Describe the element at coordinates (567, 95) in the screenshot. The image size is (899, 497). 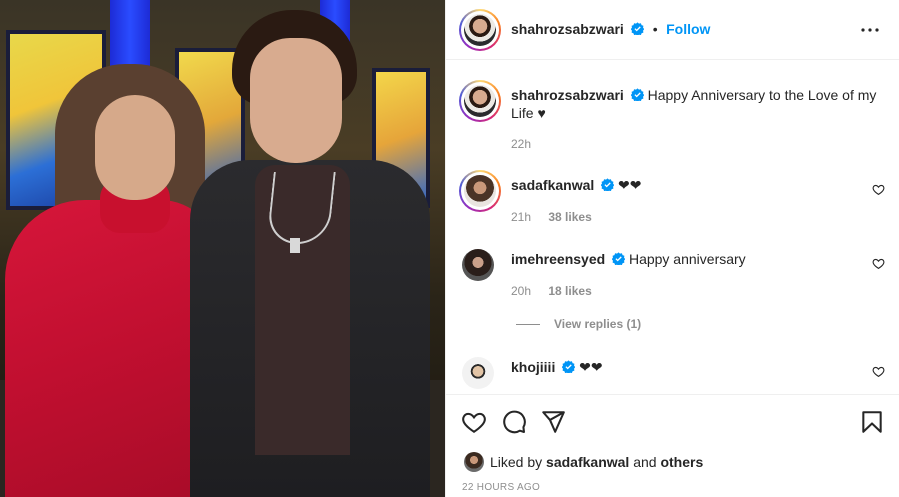
I see `caption-username: shahrozsabzwari` at that location.